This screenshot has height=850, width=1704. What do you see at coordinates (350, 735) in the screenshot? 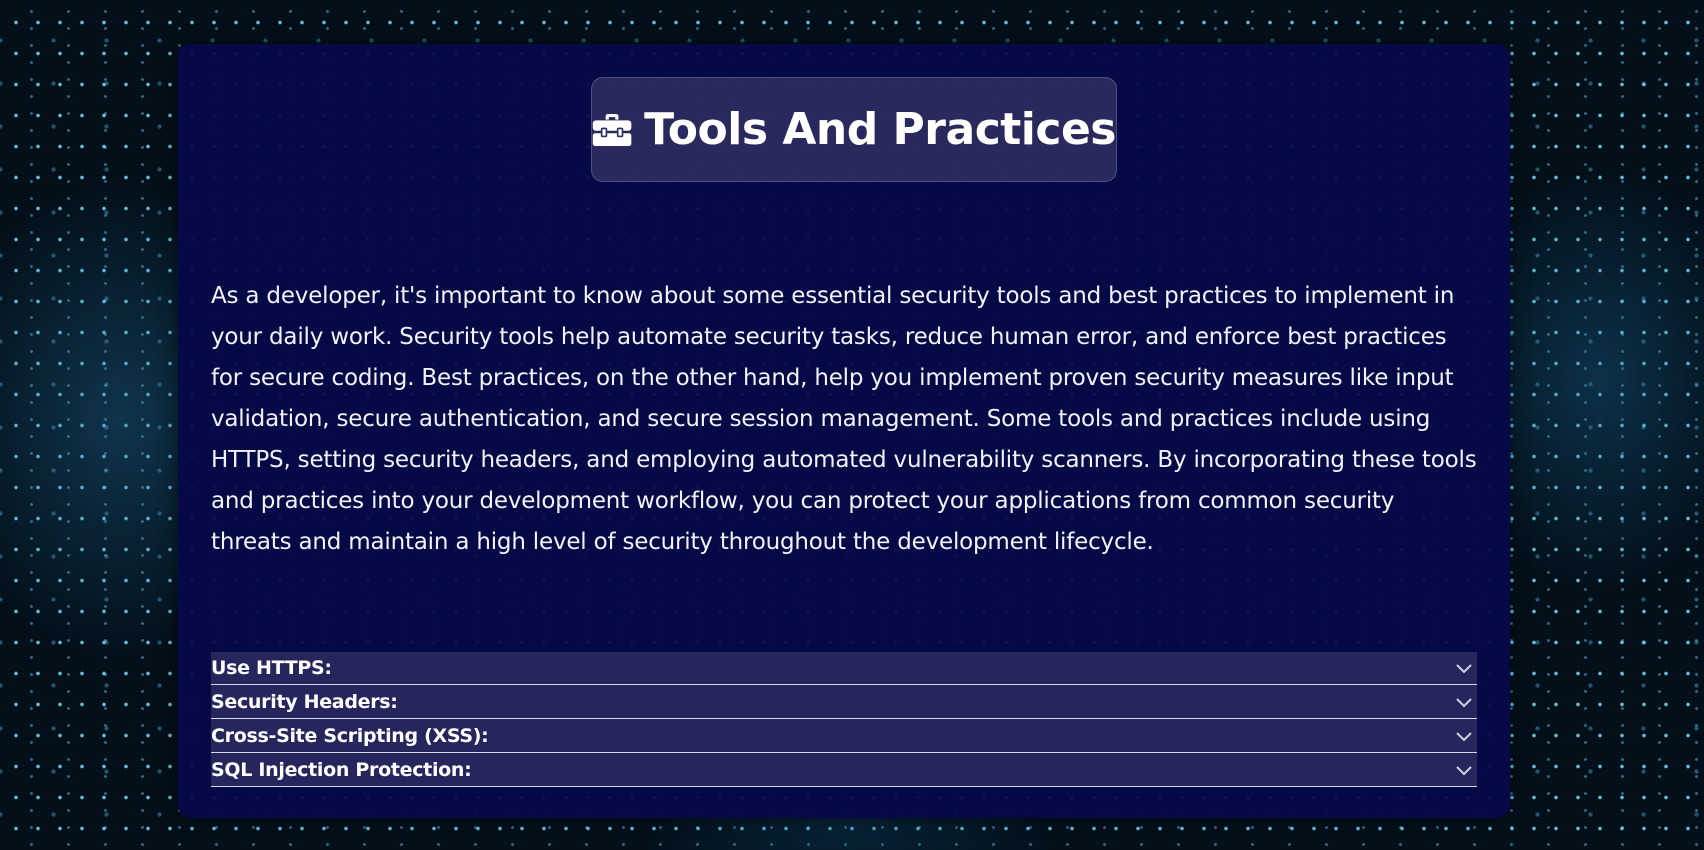
I see `accordion-item-label: Cross-Site Scripting (XSS):` at bounding box center [350, 735].